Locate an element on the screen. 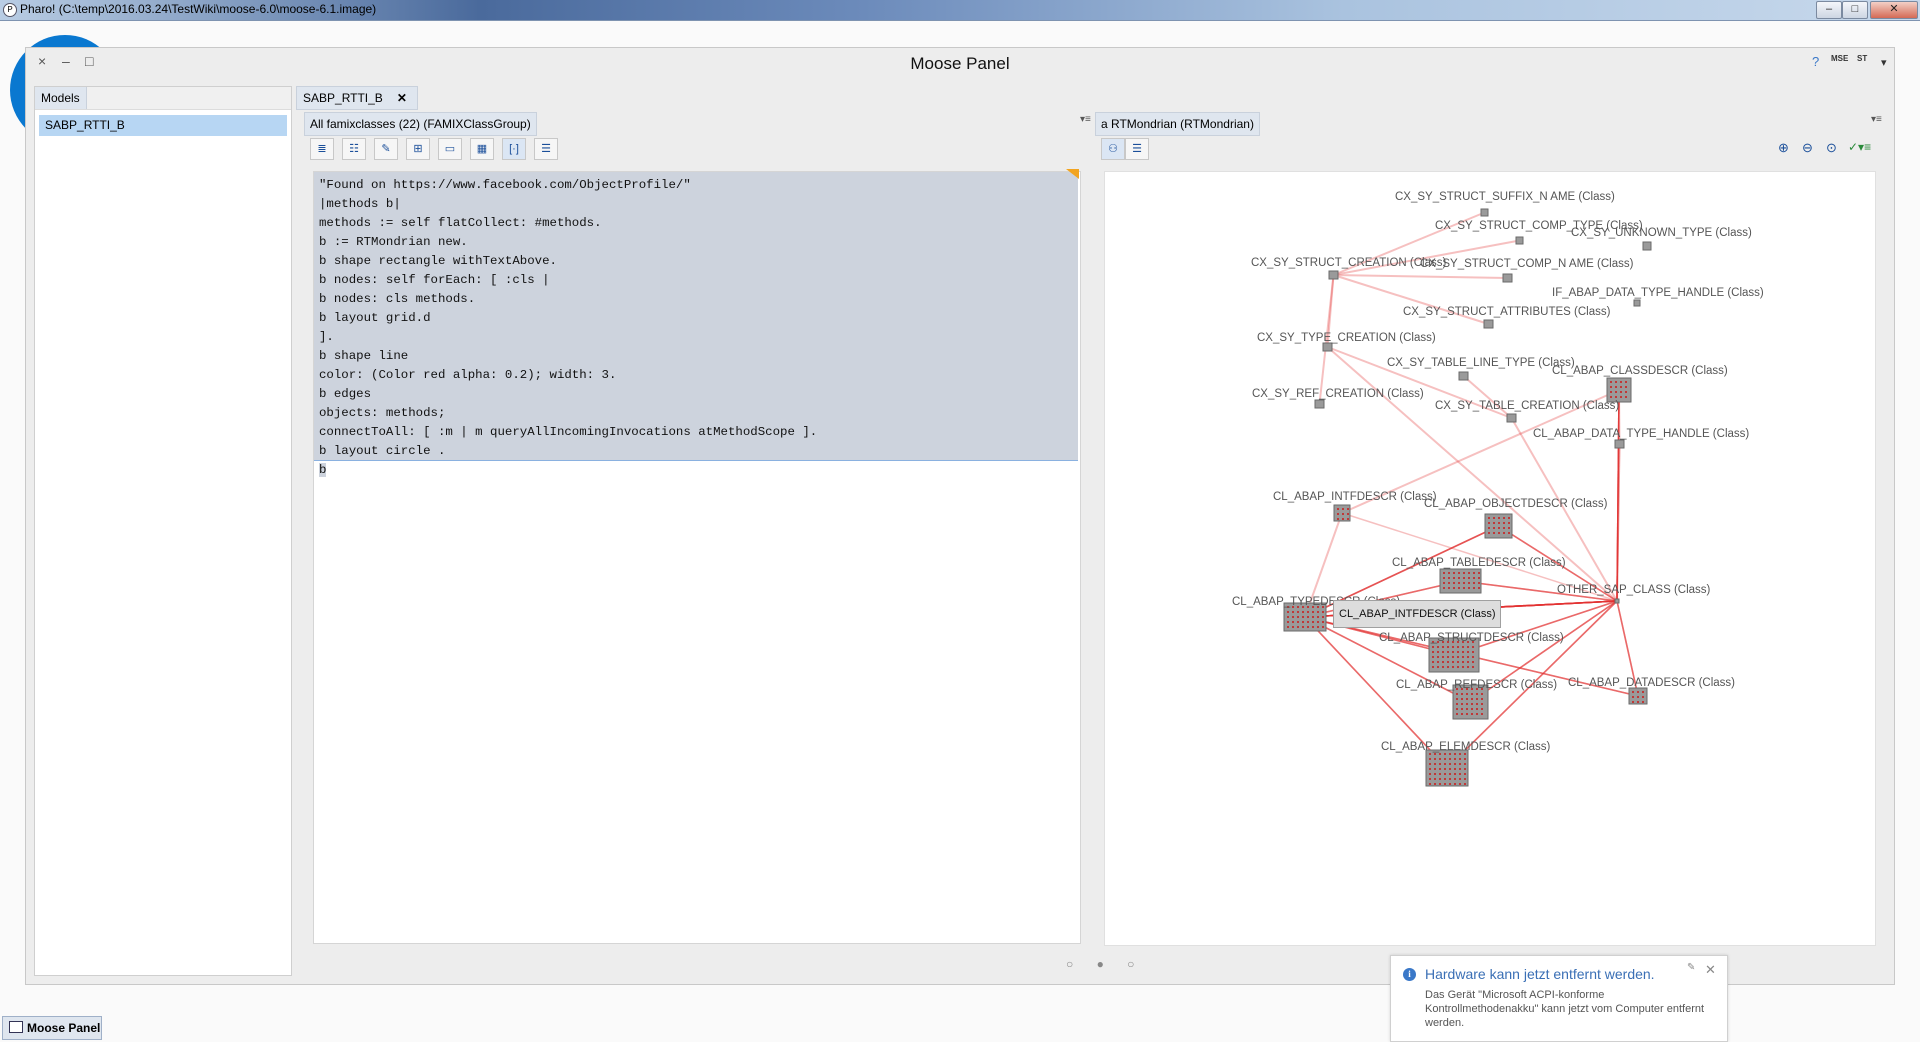  panel-close-icon: × is located at coordinates (42, 61).